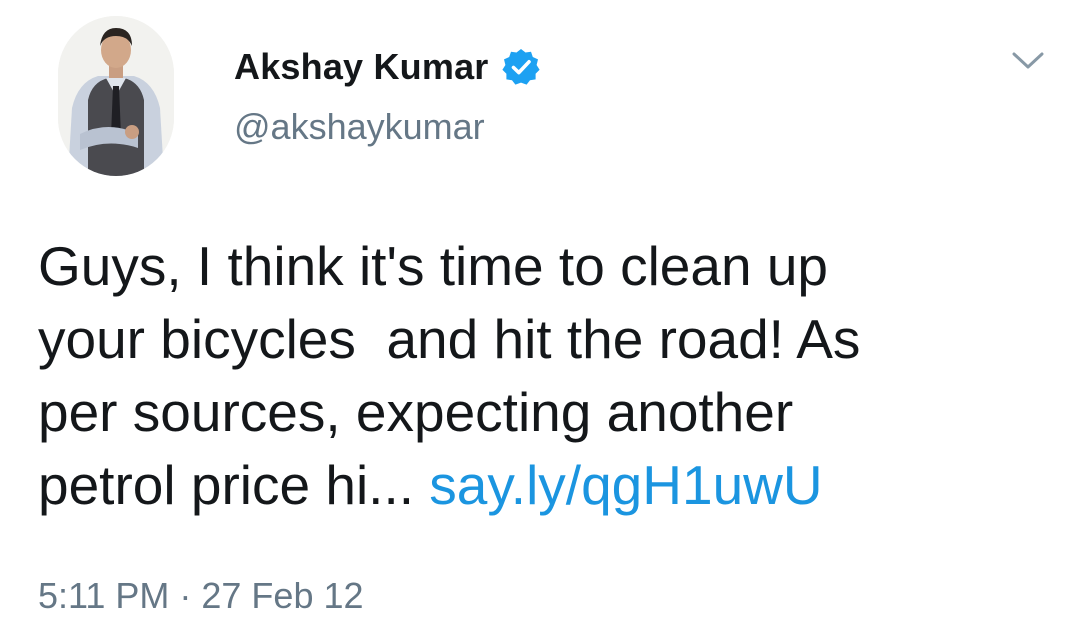  I want to click on tweet-text-line: Guys, I think it's time to clean up, so click(433, 266).